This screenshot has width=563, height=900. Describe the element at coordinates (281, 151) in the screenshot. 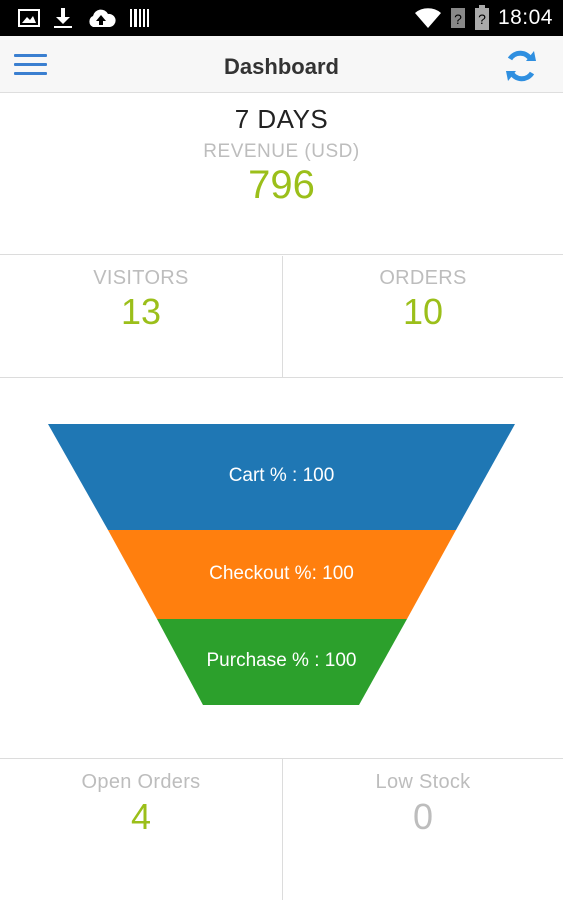

I see `revenue-label: REVENUE (USD)` at that location.